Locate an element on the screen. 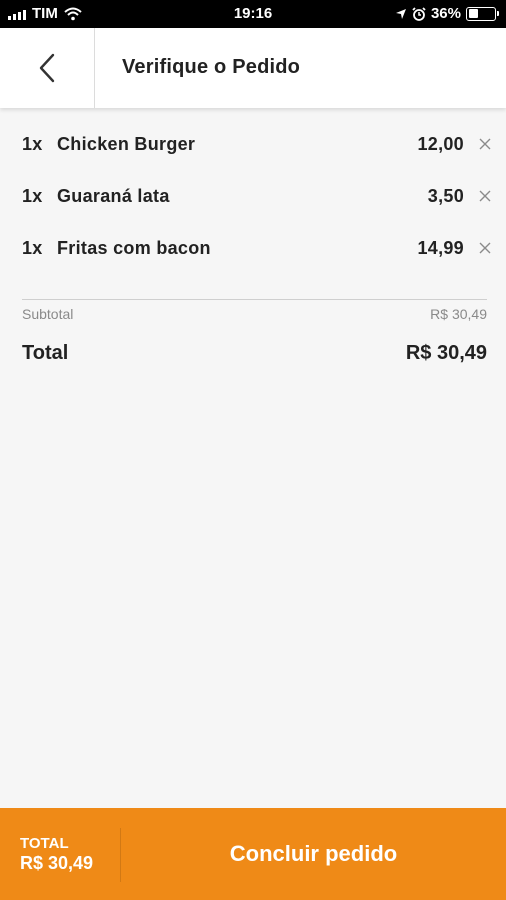 This screenshot has height=900, width=506. total-row: Total R$ 30,49 is located at coordinates (254, 353).